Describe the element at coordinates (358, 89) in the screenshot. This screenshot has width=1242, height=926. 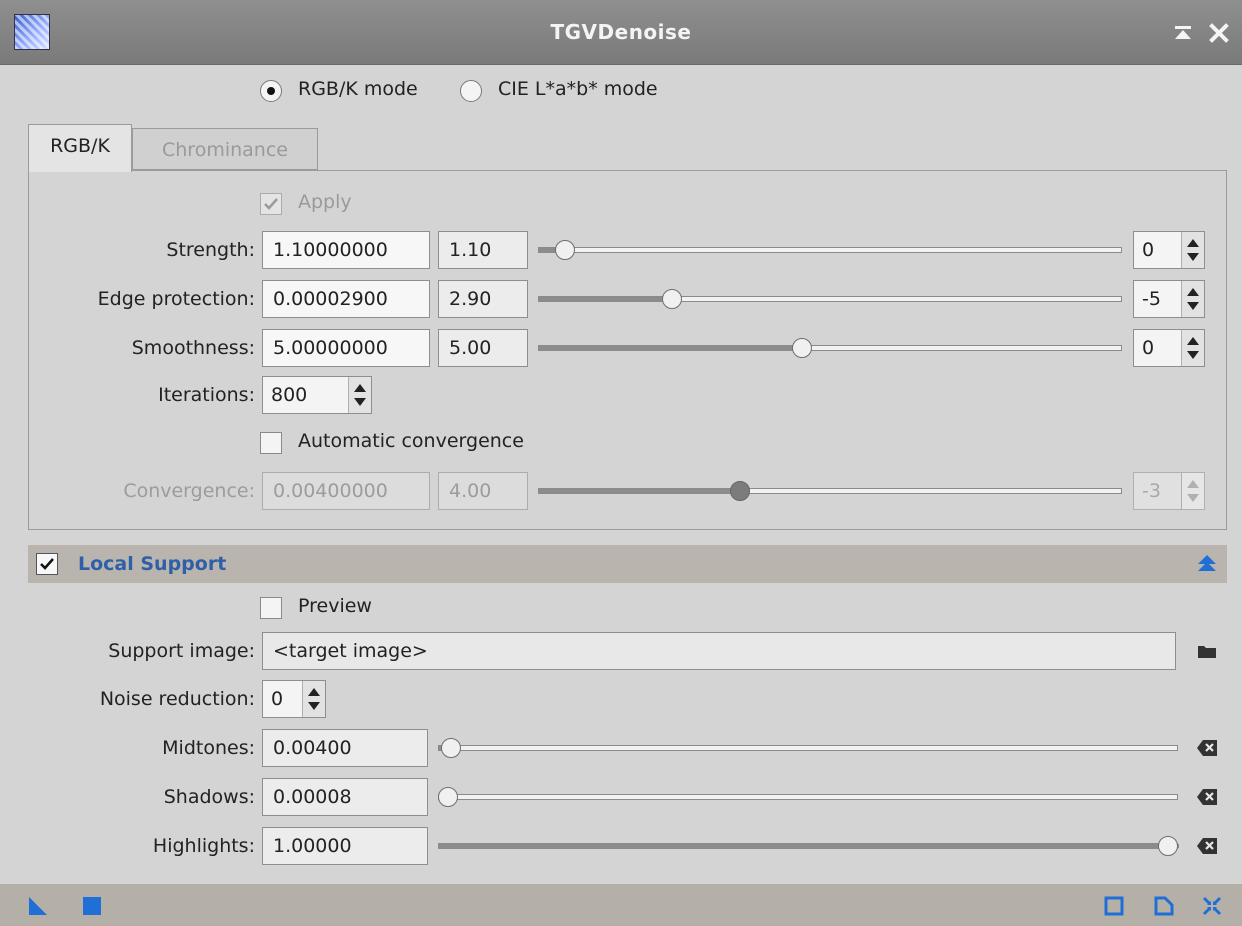
I see `rgbk-mode-label: RGB/K mode` at that location.